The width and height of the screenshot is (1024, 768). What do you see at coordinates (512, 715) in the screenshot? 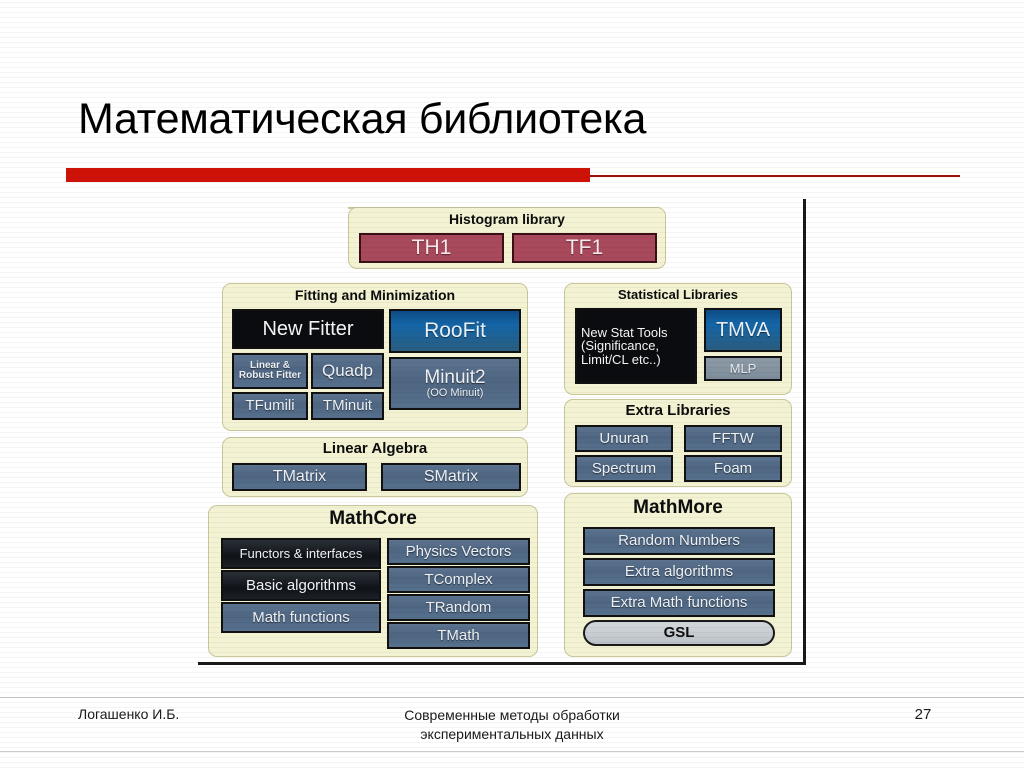
I see `footer-subtitle-line1: Современные методы обработки` at bounding box center [512, 715].